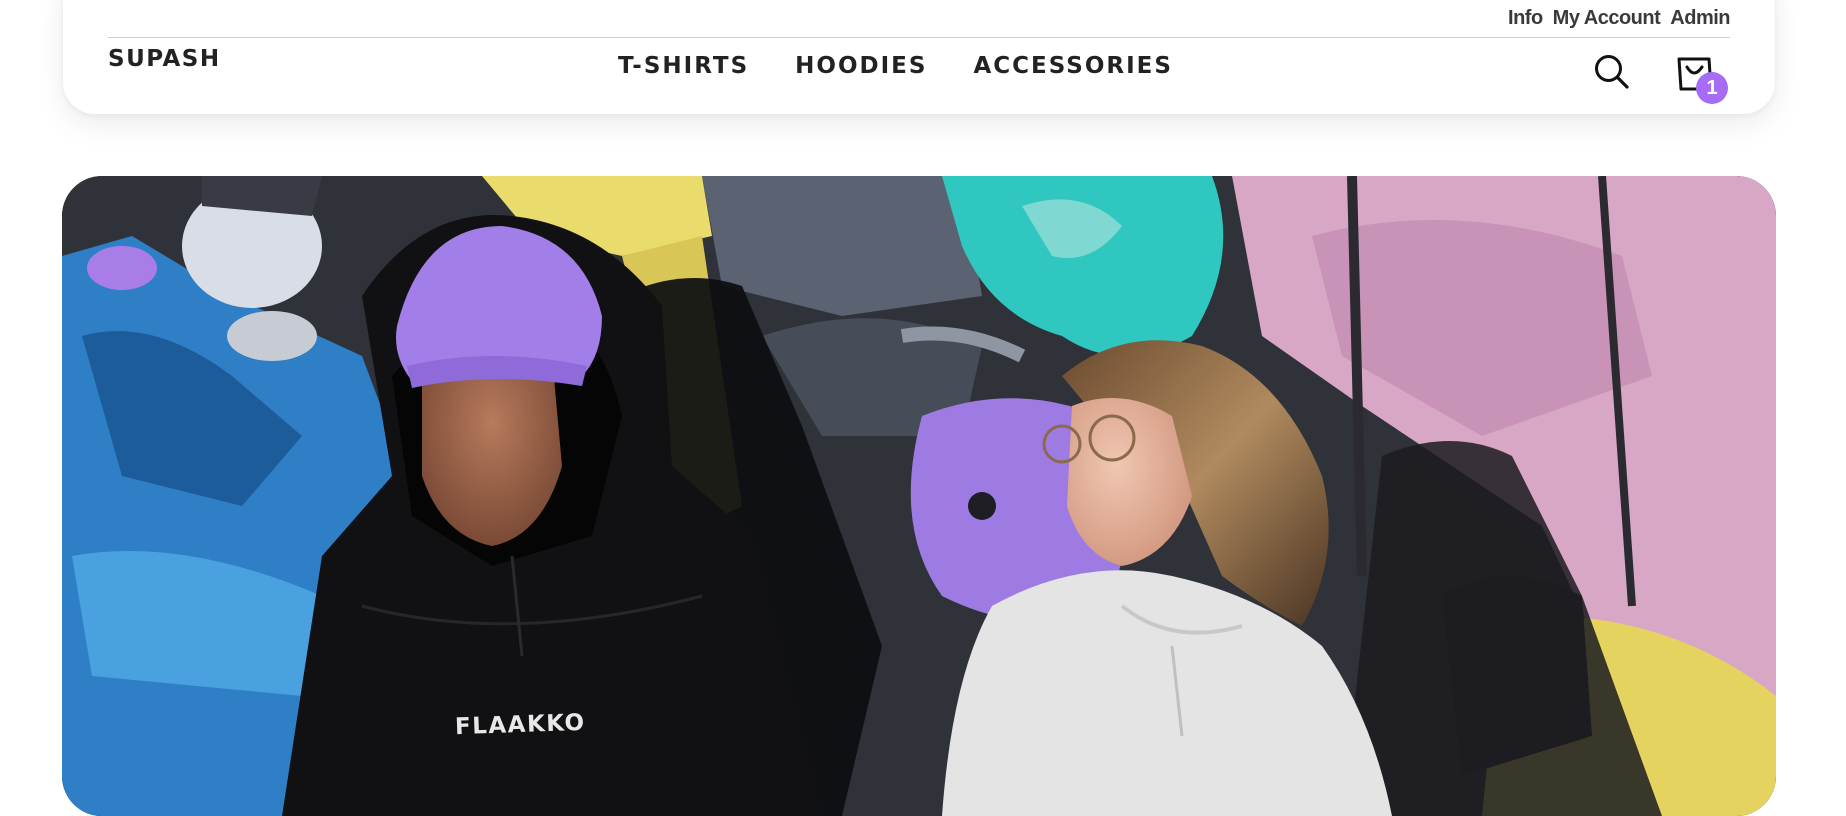  I want to click on header-divider, so click(919, 37).